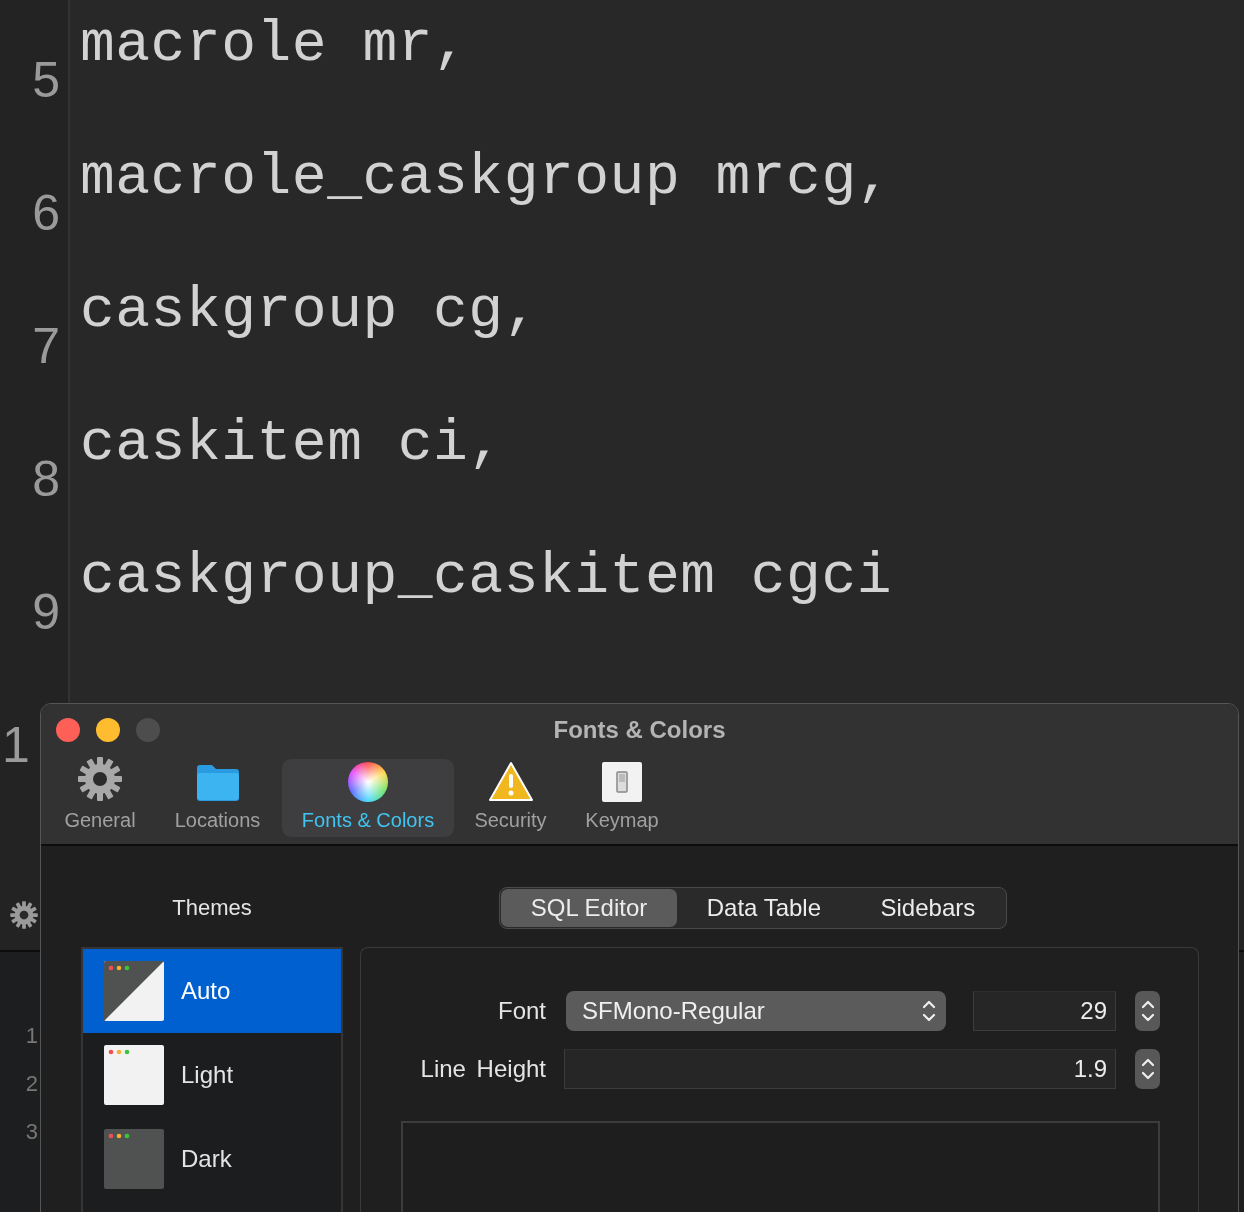  I want to click on theme-item: Auto, so click(212, 991).